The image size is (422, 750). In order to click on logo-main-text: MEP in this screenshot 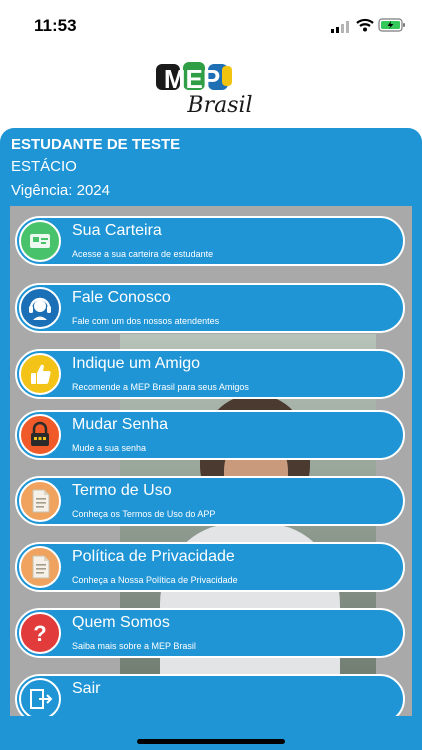, I will do `click(192, 79)`.